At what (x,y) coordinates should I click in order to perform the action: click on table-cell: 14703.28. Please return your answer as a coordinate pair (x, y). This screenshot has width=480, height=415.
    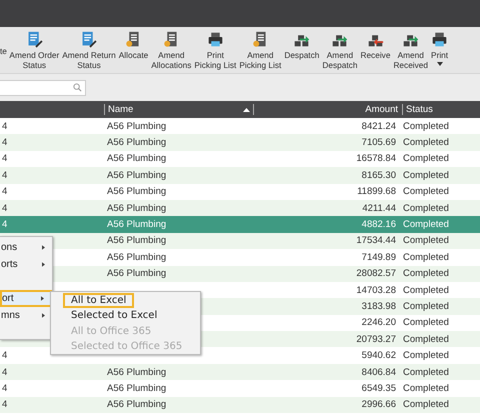
    Looking at the image, I should click on (376, 290).